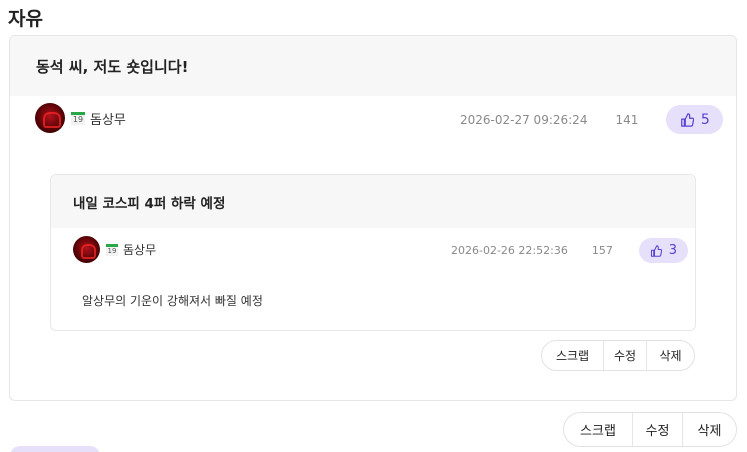 This screenshot has width=747, height=452. What do you see at coordinates (172, 301) in the screenshot?
I see `quoted-post-body: 알상무의 기운이 강해져서 빠질 예정` at bounding box center [172, 301].